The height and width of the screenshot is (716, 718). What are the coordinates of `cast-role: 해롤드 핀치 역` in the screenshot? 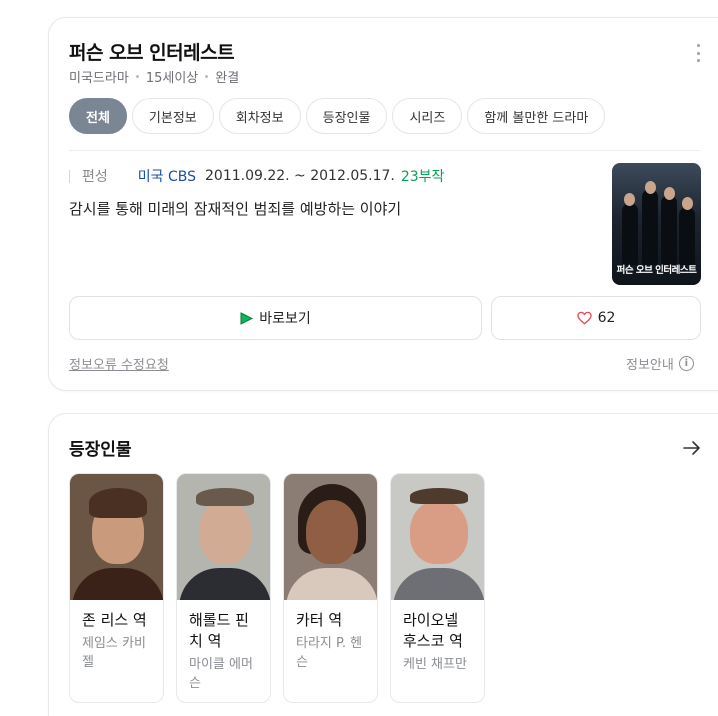 It's located at (219, 630).